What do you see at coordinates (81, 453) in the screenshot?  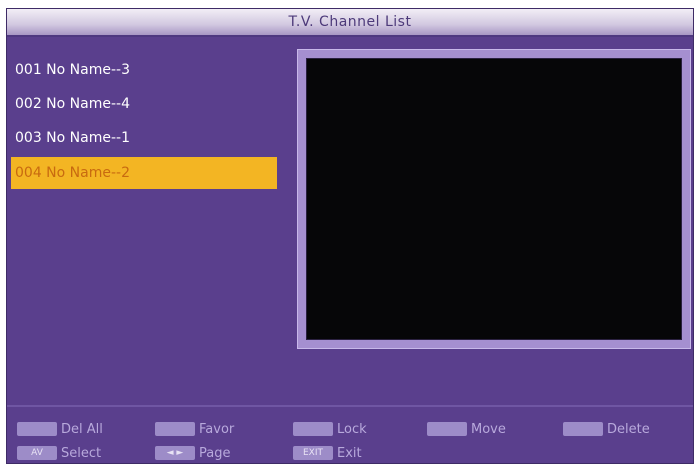 I see `help-label: Select` at bounding box center [81, 453].